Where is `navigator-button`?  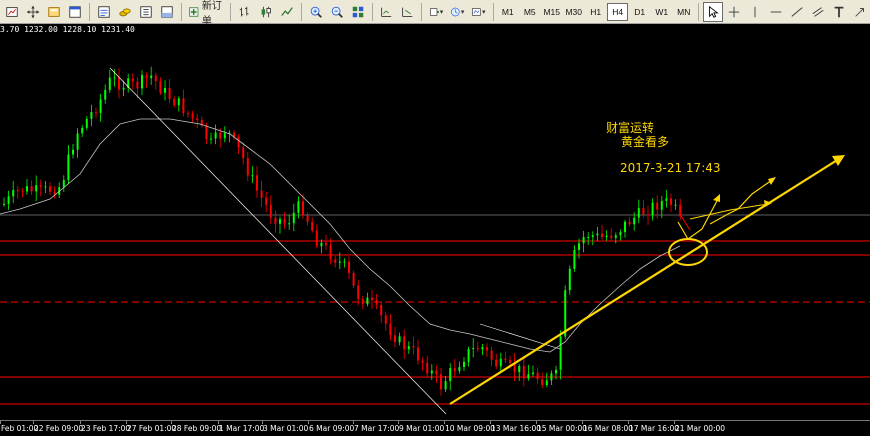
navigator-button is located at coordinates (146, 12).